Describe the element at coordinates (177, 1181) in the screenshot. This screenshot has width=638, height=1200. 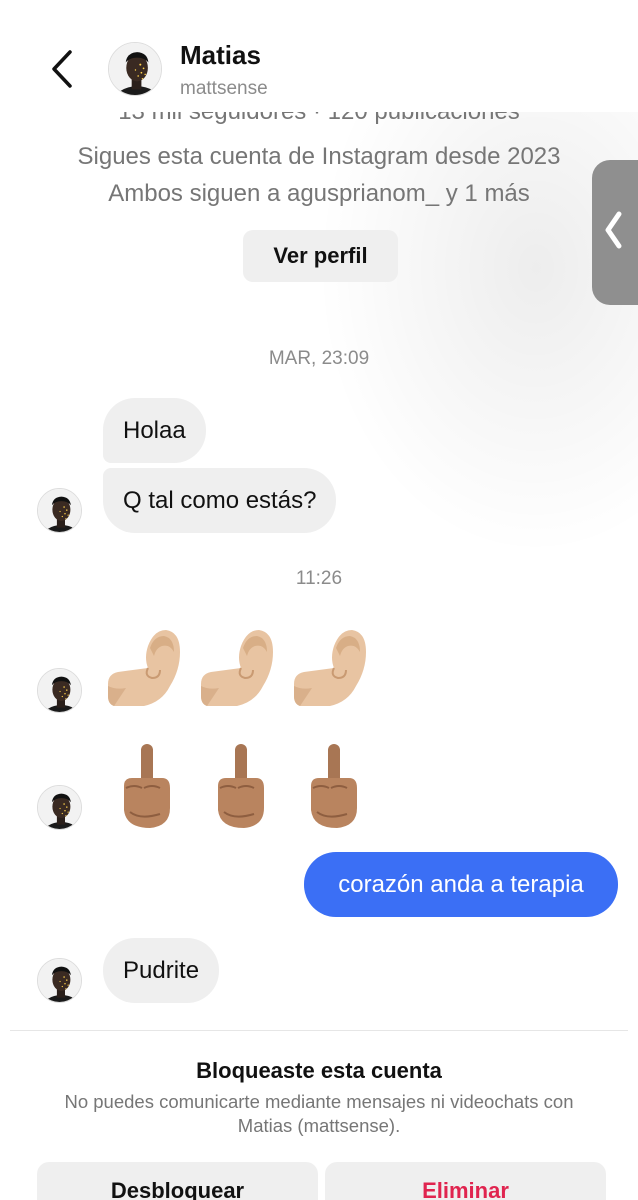
I see `unblock-button: Desbloquear` at that location.